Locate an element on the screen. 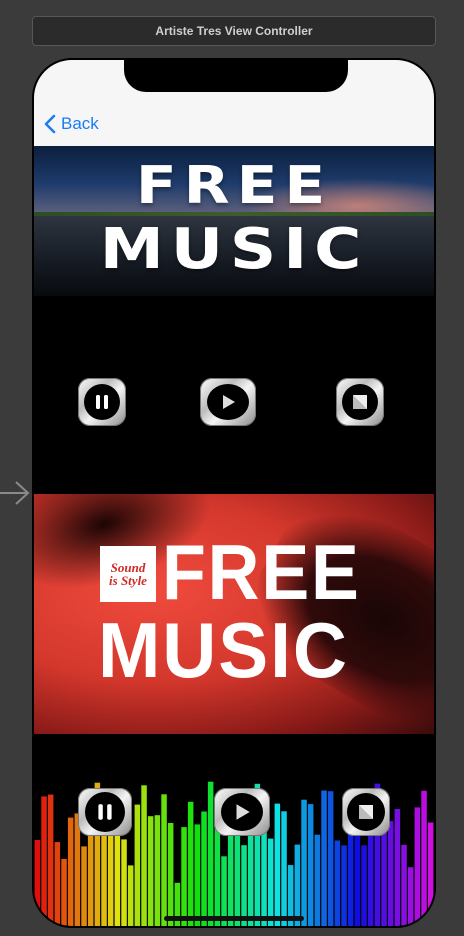 Image resolution: width=464 pixels, height=936 pixels. play-button-top is located at coordinates (228, 402).